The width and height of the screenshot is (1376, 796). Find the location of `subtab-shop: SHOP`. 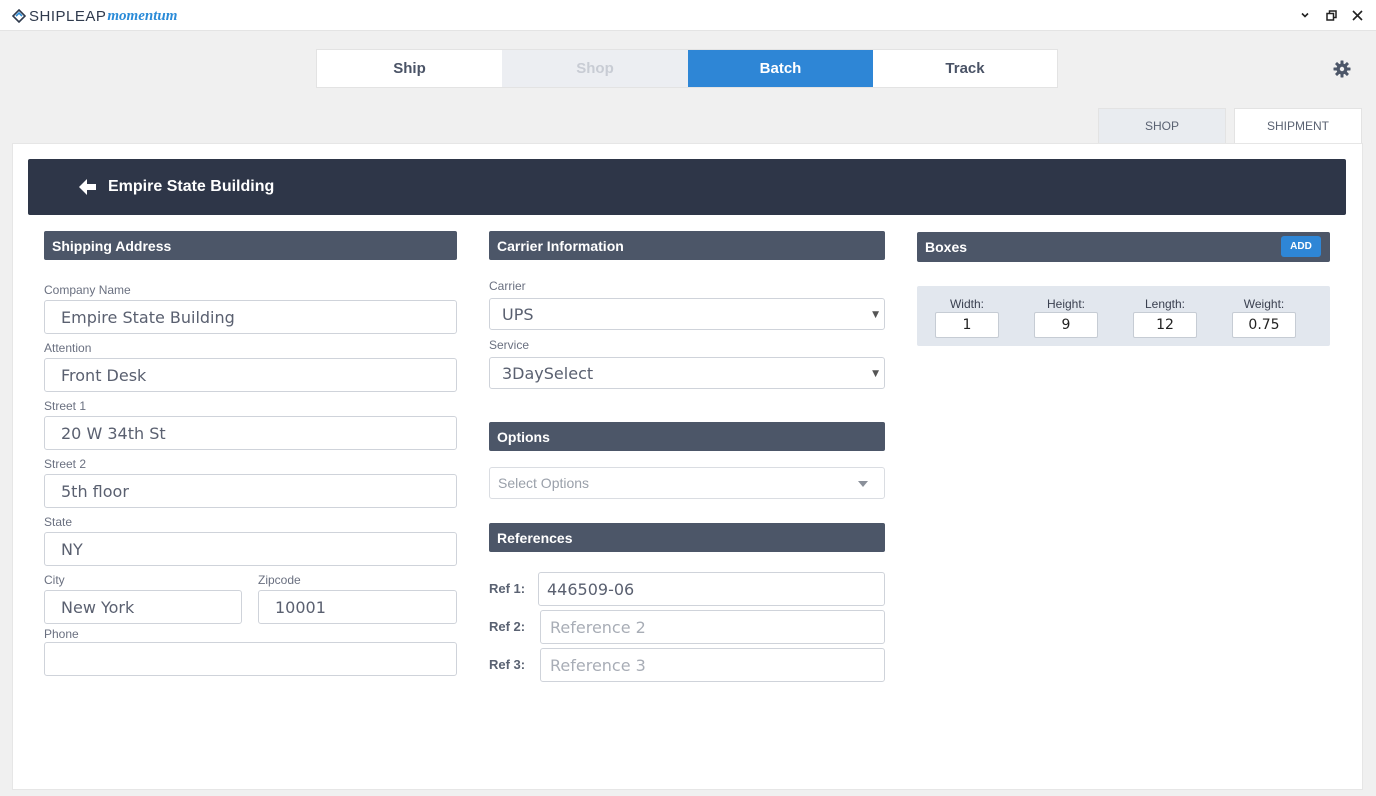

subtab-shop: SHOP is located at coordinates (1162, 125).